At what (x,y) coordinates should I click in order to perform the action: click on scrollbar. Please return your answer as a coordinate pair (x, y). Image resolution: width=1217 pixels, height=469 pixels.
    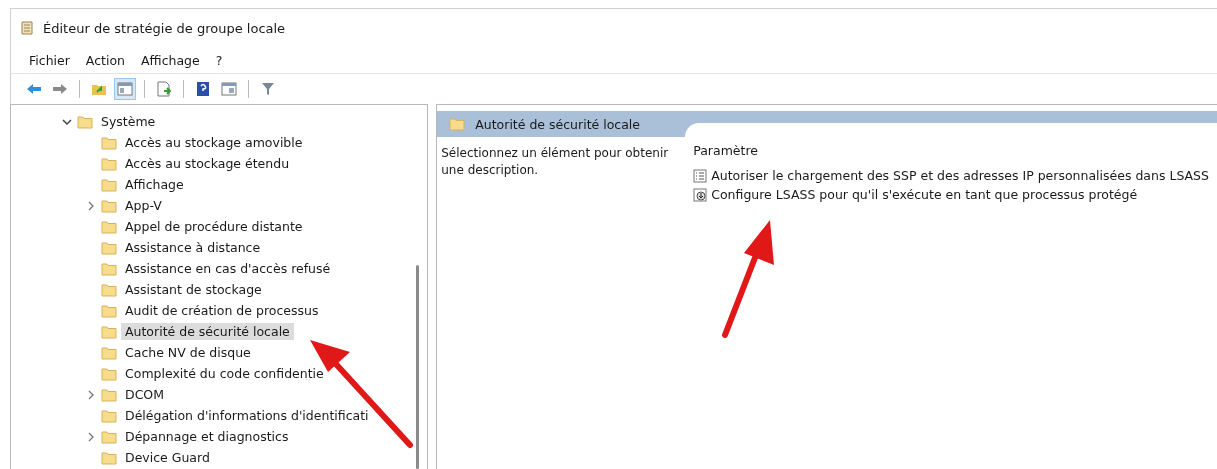
    Looking at the image, I should click on (418, 367).